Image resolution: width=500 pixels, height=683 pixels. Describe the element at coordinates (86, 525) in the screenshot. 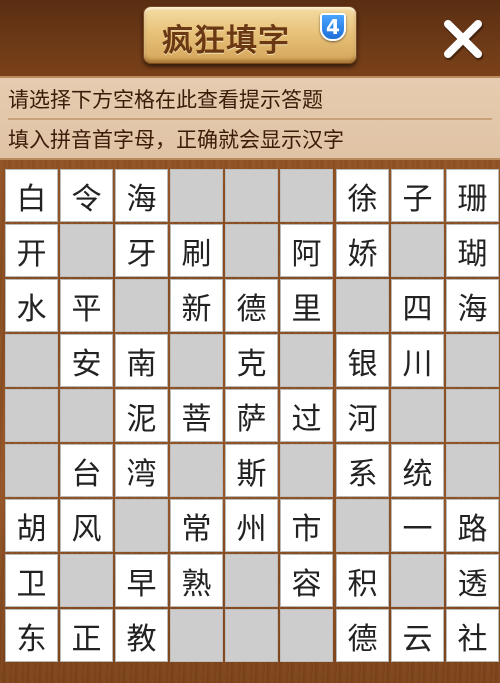

I see `grid-cell-filled: 风` at that location.